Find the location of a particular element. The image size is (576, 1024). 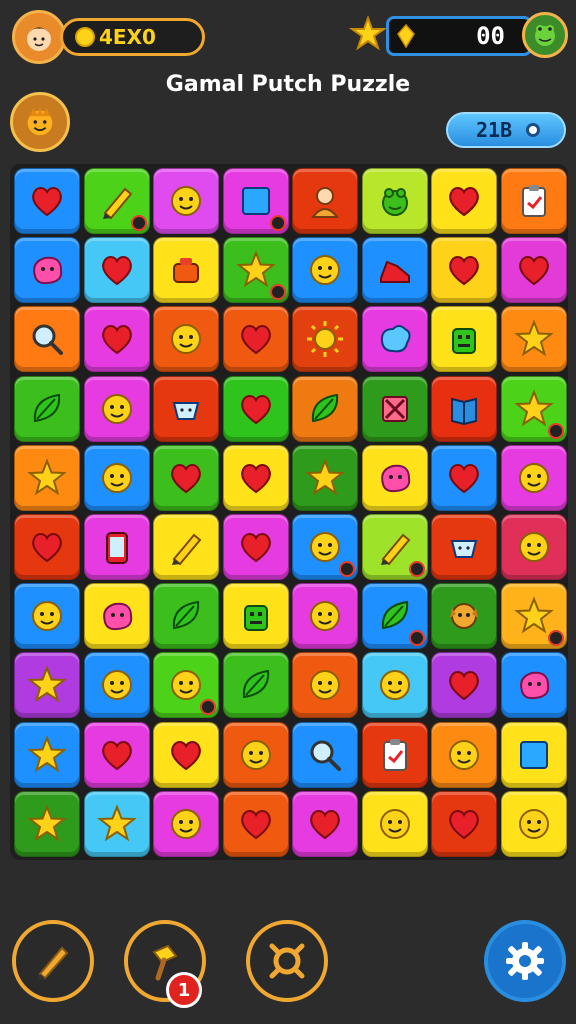

gem-counter: 00 is located at coordinates (459, 36).